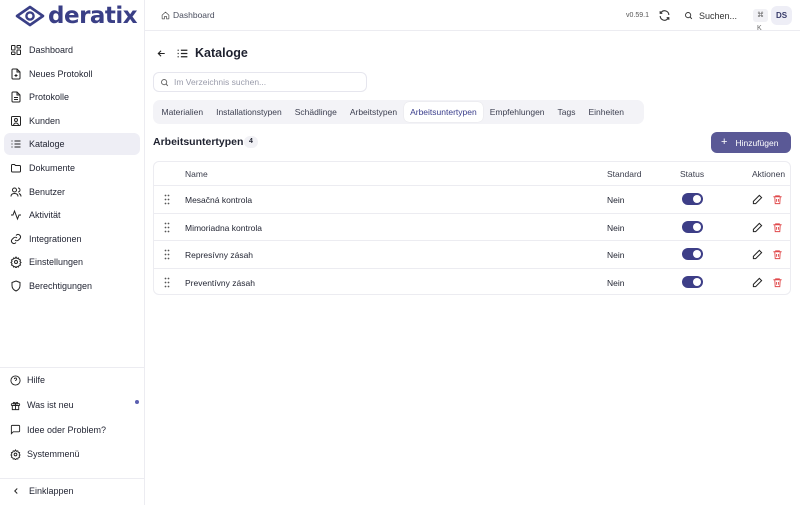 The height and width of the screenshot is (505, 800). Describe the element at coordinates (16, 120) in the screenshot. I see `user-icon` at that location.